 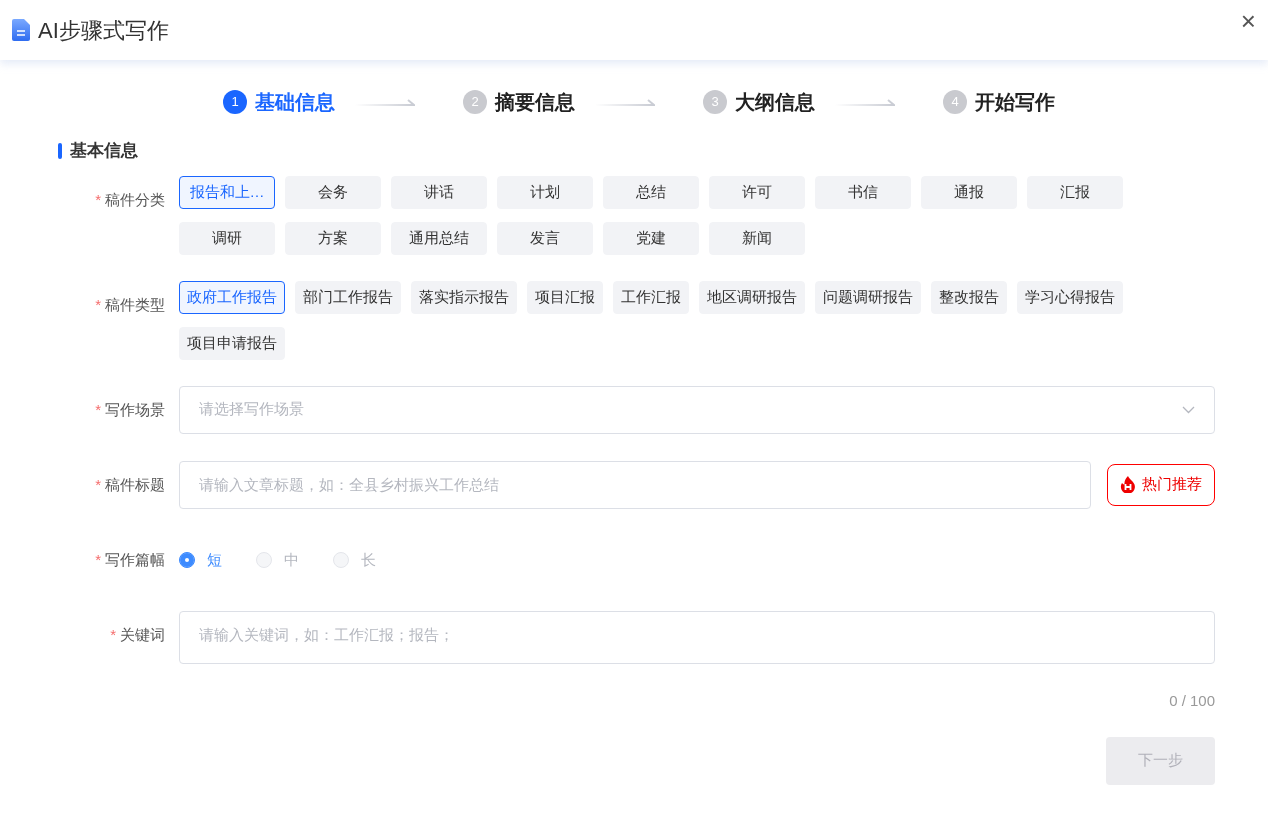 I want to click on field-label: 写作场景, so click(x=135, y=409).